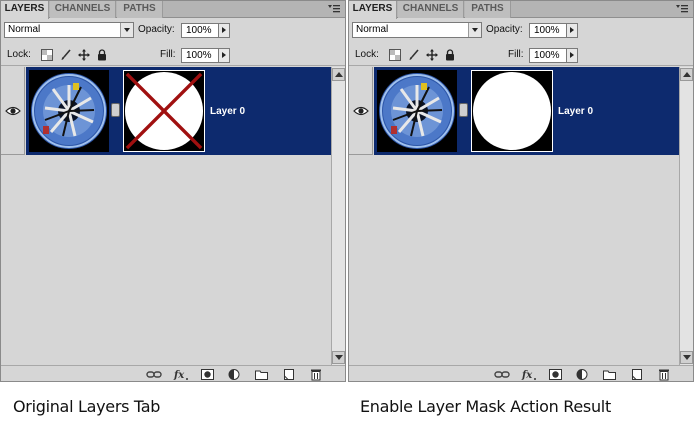  What do you see at coordinates (485, 406) in the screenshot?
I see `caption-result: Enable Layer Mask Action Result` at bounding box center [485, 406].